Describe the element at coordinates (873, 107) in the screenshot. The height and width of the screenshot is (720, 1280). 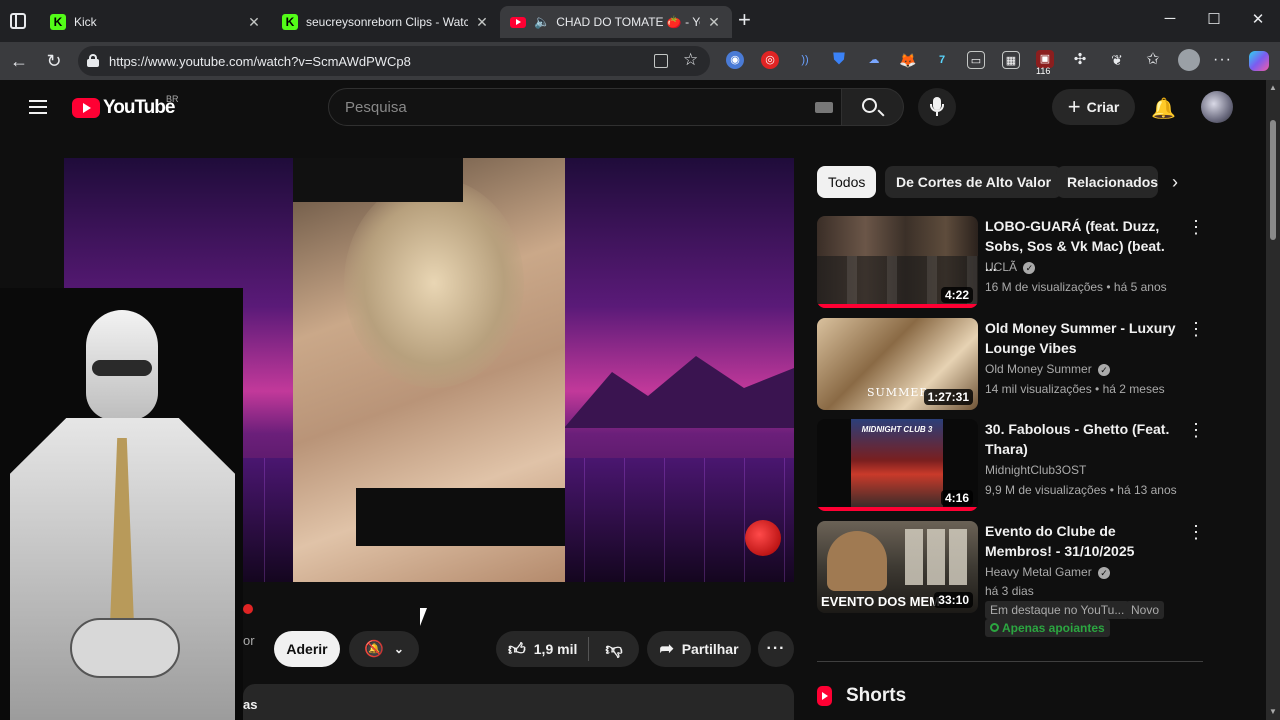
I see `search-button` at that location.